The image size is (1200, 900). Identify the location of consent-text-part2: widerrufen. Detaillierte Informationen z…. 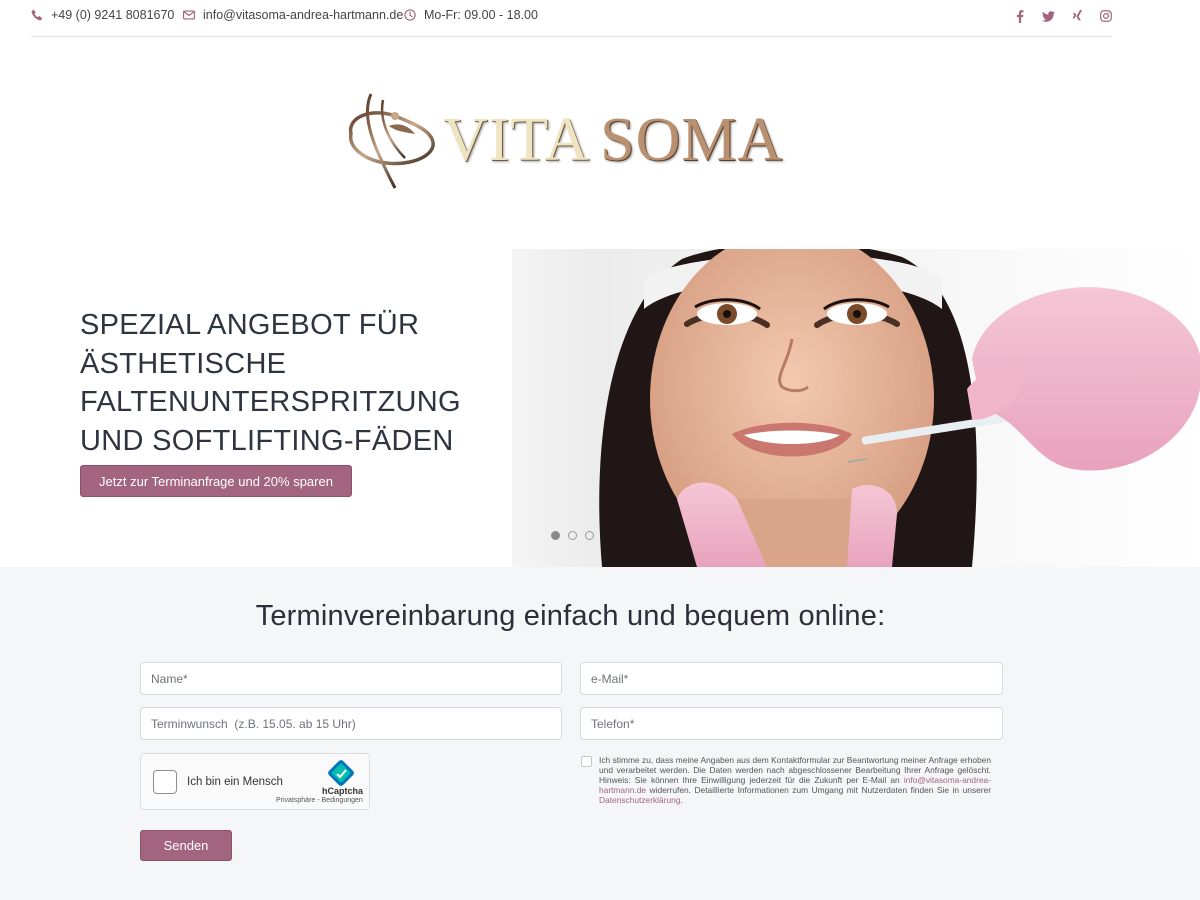
(818, 790).